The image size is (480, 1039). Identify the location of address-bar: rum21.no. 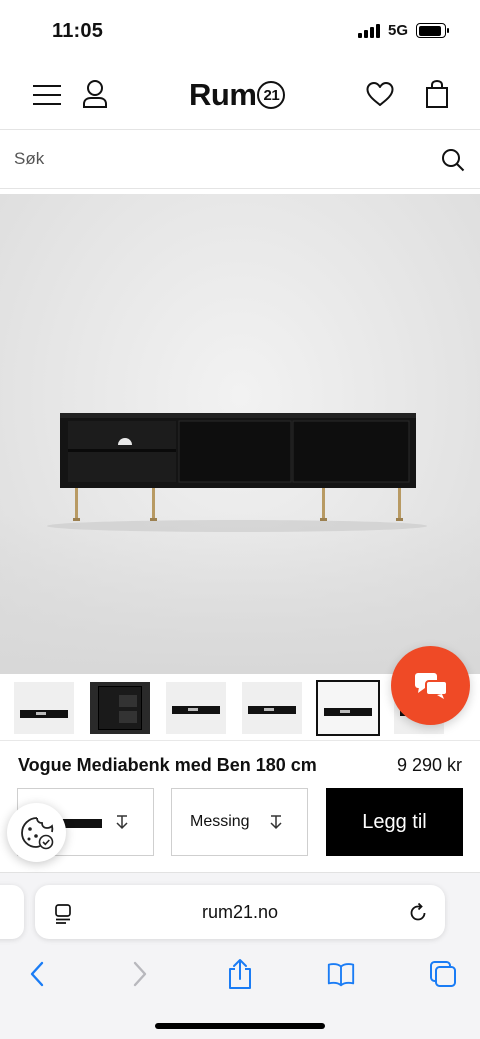
(240, 912).